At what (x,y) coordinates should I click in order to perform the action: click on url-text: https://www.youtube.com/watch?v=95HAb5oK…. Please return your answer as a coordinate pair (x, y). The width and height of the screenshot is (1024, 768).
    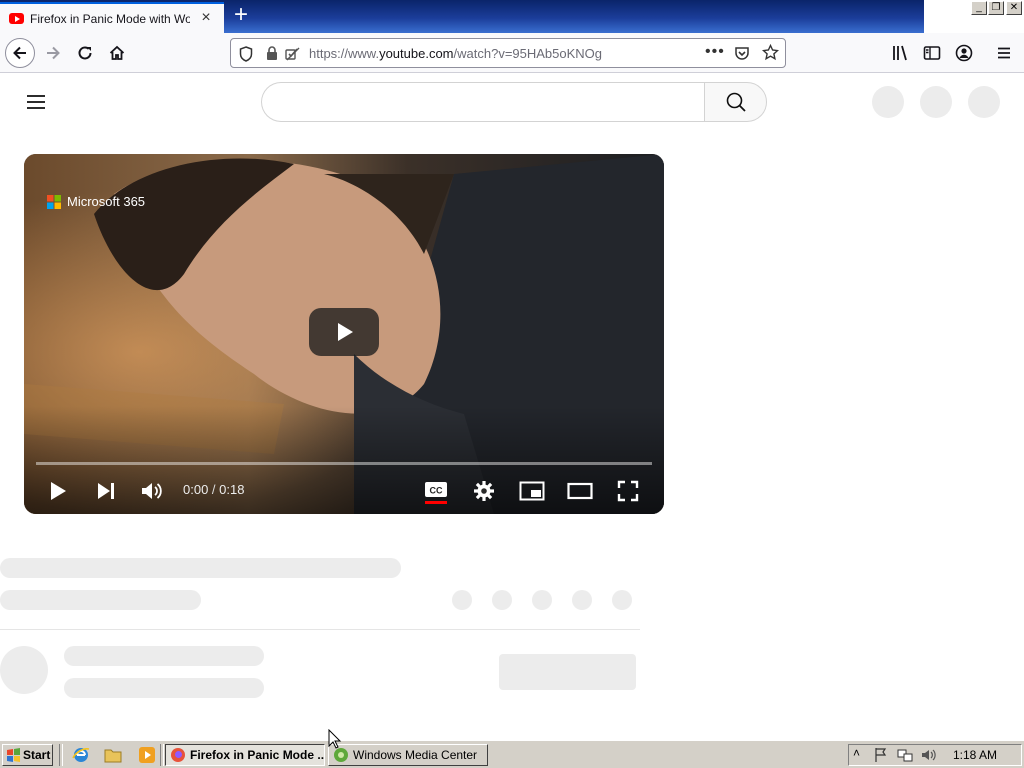
    Looking at the image, I should click on (455, 53).